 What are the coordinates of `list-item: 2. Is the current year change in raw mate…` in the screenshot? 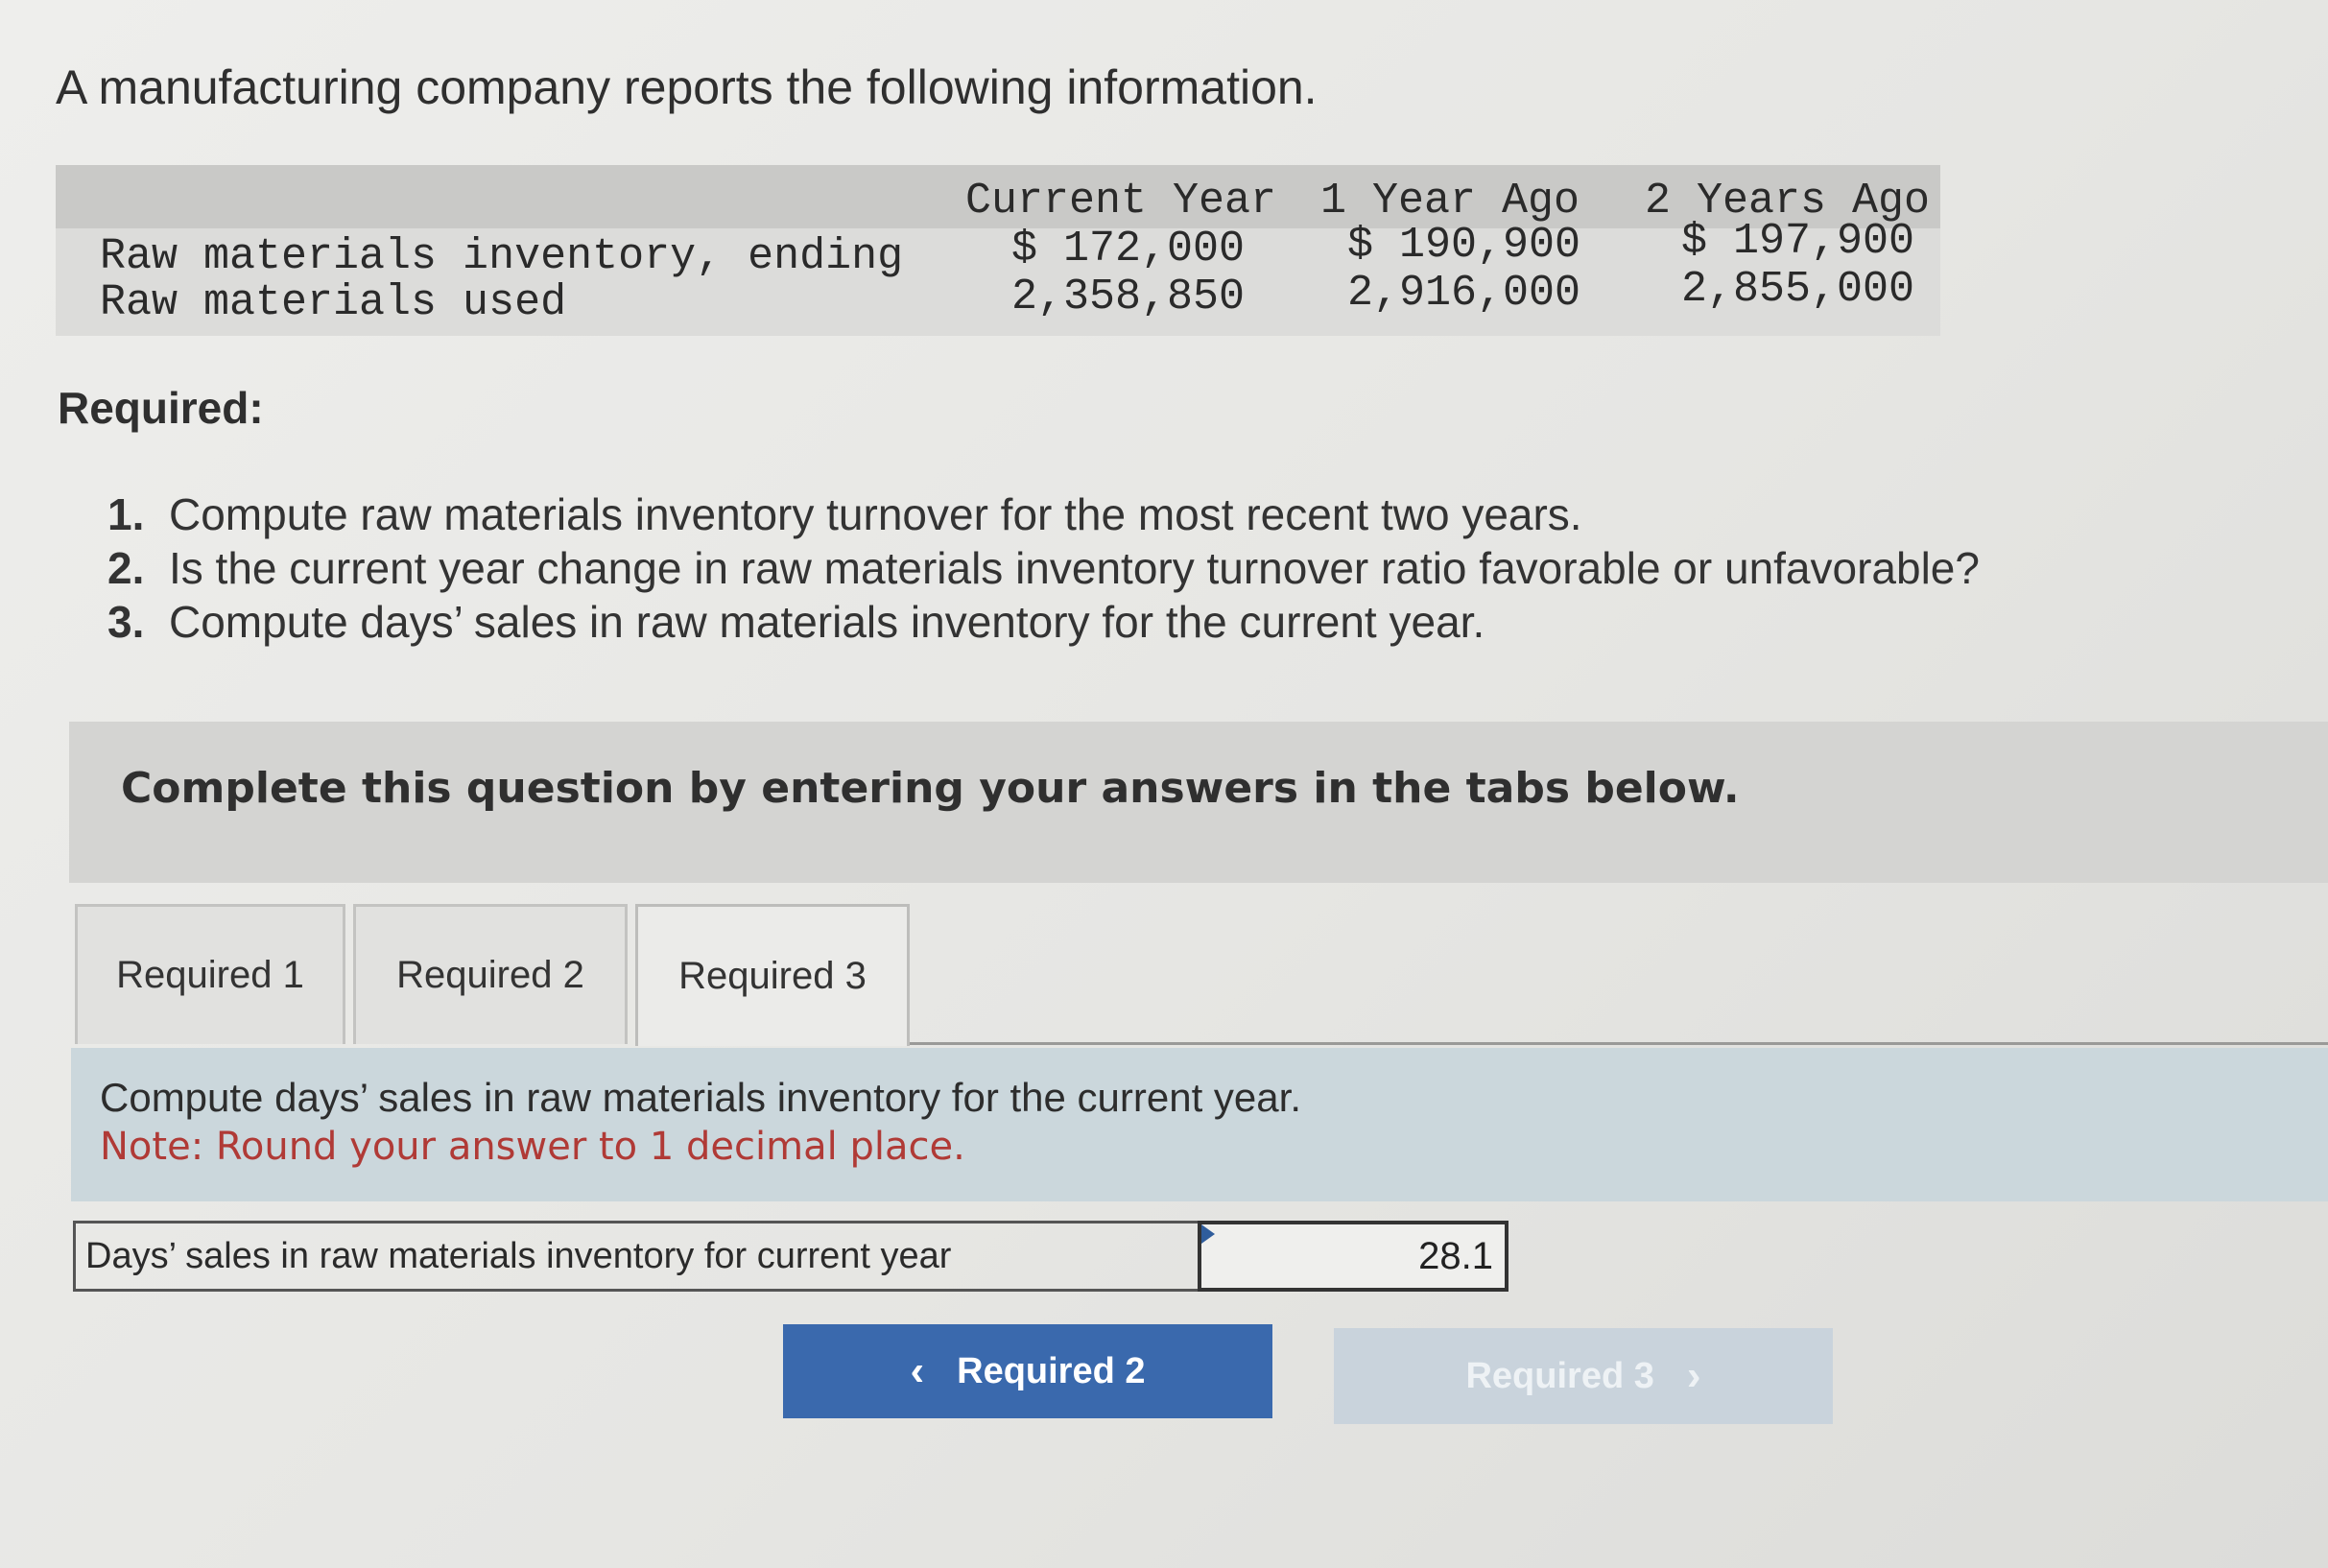 It's located at (1043, 568).